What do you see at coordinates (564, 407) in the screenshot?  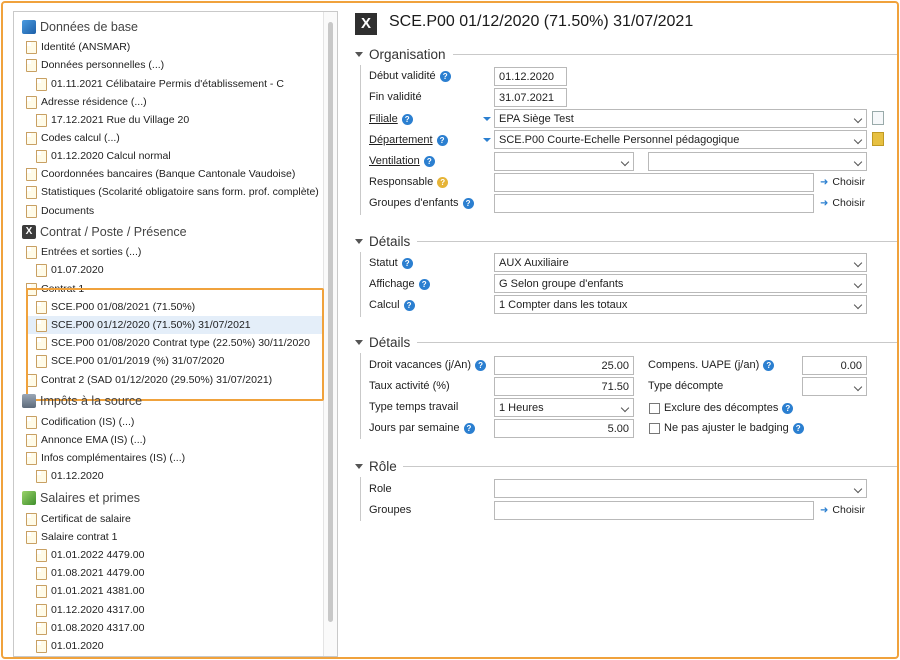 I see `type-temps-select: 1 Heures` at bounding box center [564, 407].